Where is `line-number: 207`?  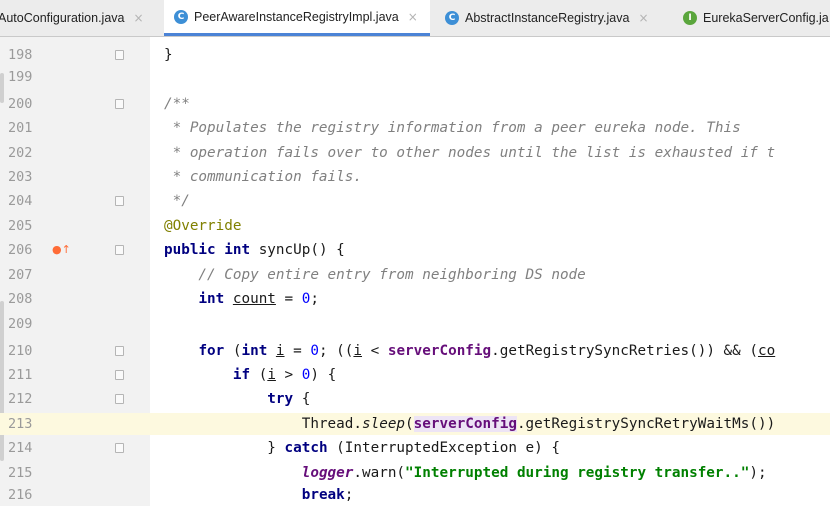
line-number: 207 is located at coordinates (20, 275).